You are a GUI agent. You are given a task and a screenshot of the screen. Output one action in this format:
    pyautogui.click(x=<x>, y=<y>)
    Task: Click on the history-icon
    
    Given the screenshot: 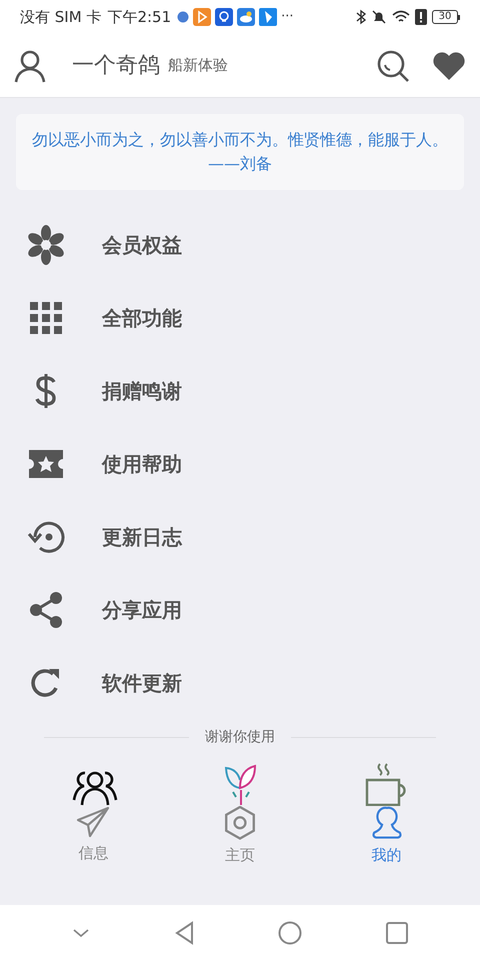 What is the action you would take?
    pyautogui.click(x=46, y=536)
    